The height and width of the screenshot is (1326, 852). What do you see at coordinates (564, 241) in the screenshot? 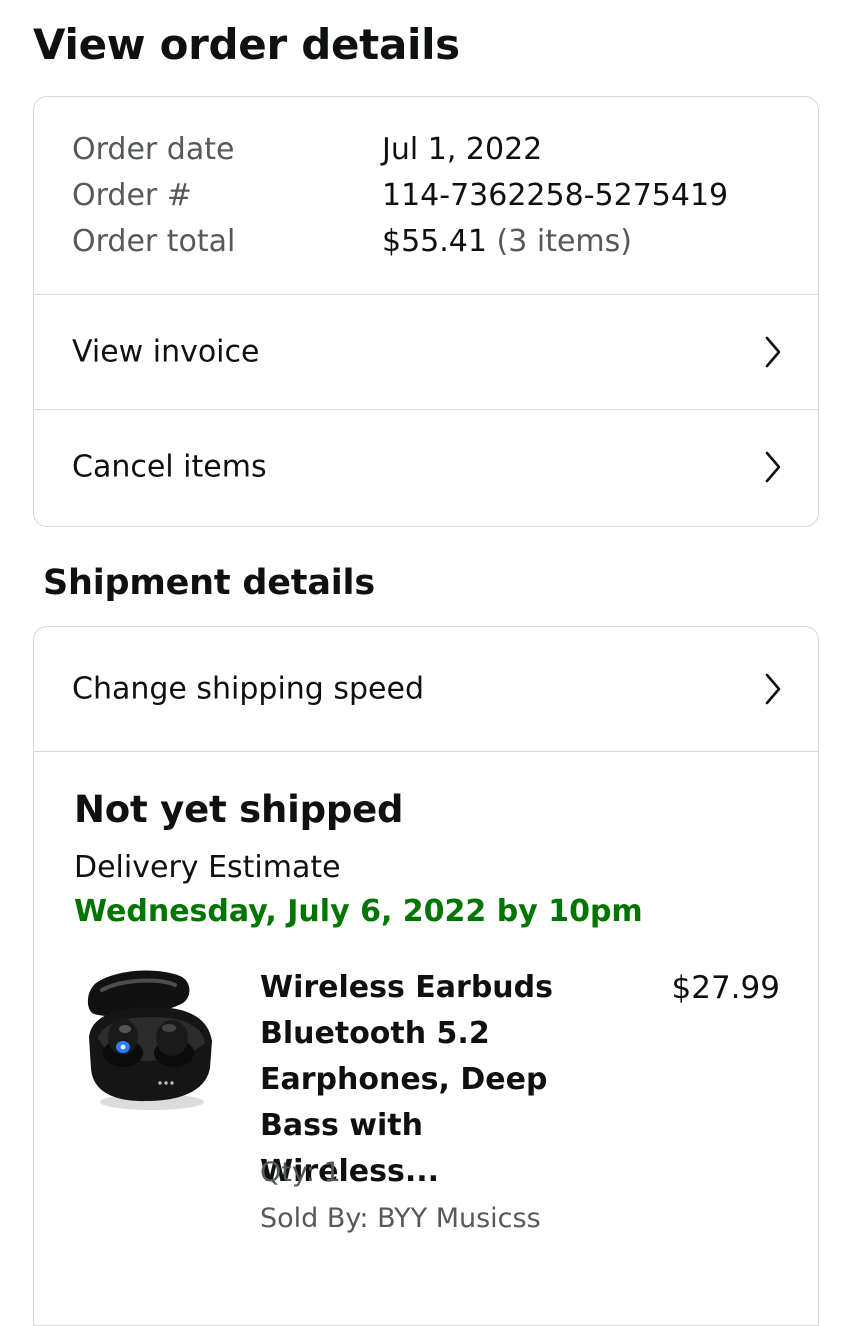
I see `order-item-count: (3 items)` at bounding box center [564, 241].